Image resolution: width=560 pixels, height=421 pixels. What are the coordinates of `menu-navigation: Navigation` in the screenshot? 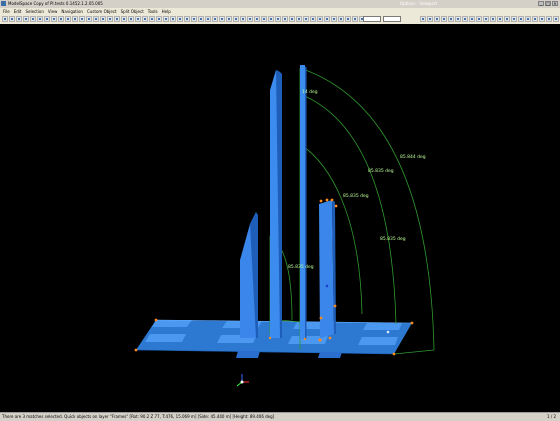 It's located at (72, 11).